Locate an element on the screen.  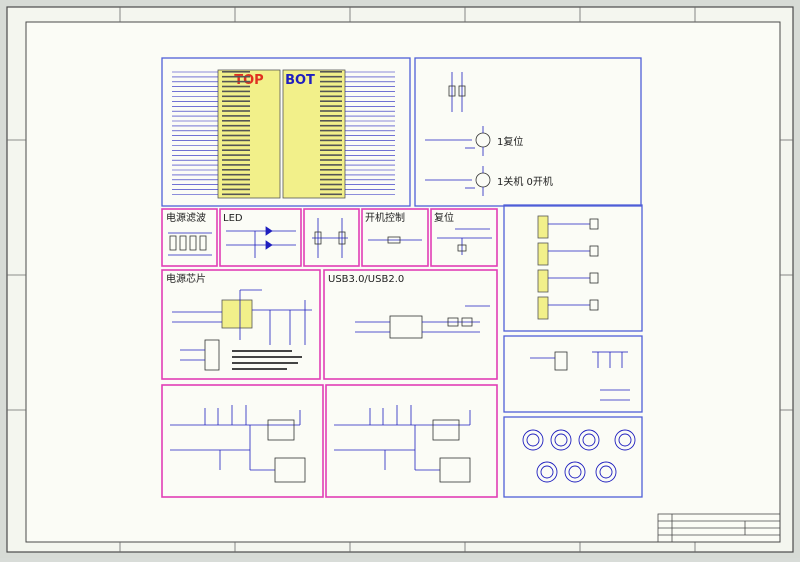
power-switch-title: 开机控制 is located at coordinates (385, 217).